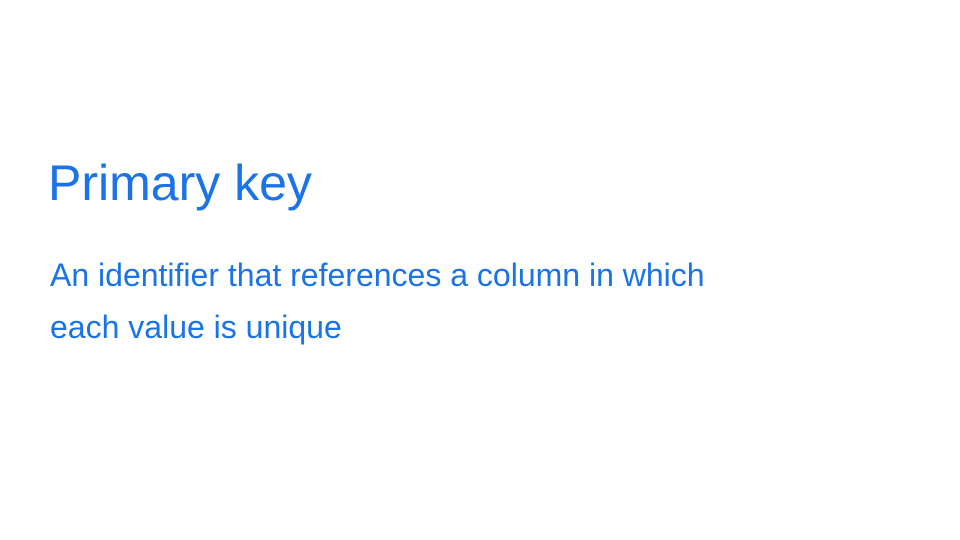 Image resolution: width=960 pixels, height=540 pixels. What do you see at coordinates (196, 327) in the screenshot?
I see `definition-line-2: each value is unique` at bounding box center [196, 327].